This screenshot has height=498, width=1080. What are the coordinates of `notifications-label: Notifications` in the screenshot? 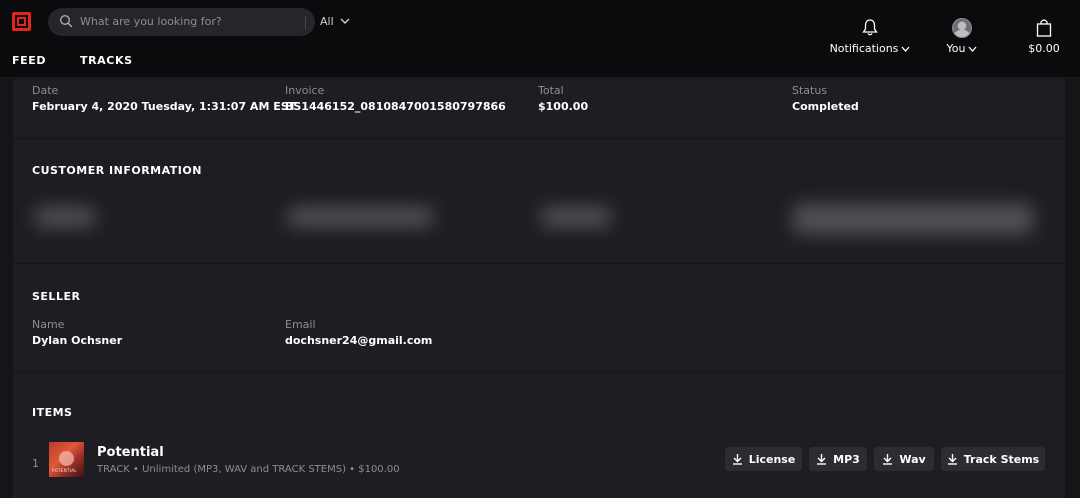 It's located at (864, 48).